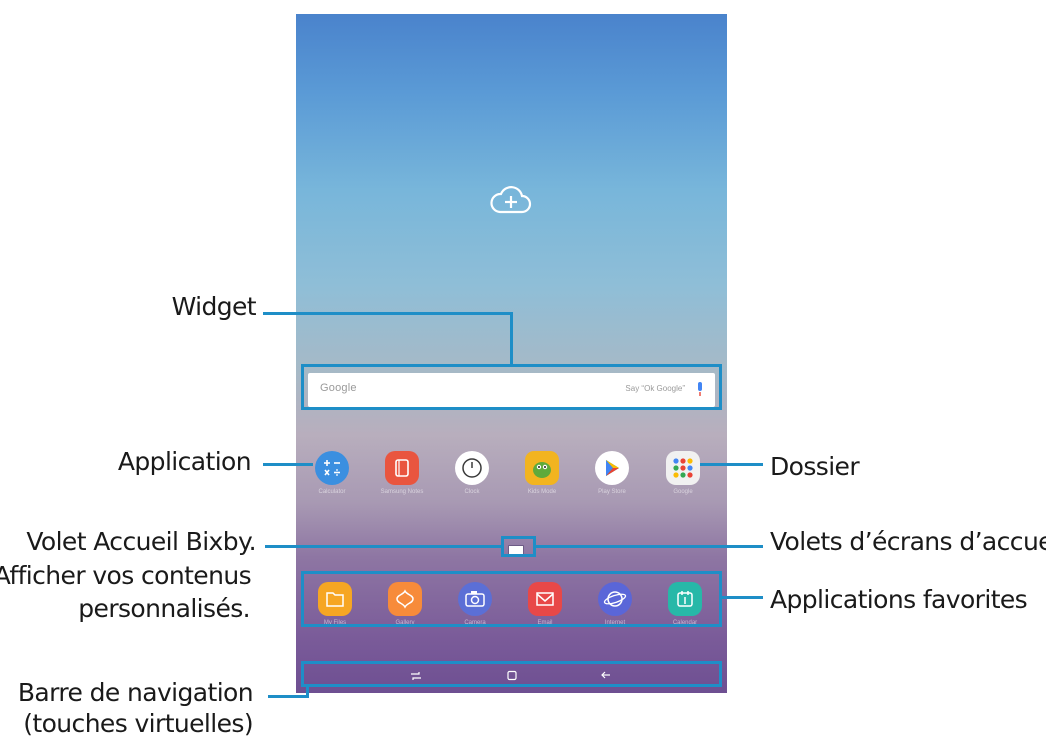 The height and width of the screenshot is (738, 1046). What do you see at coordinates (649, 546) in the screenshot?
I see `leader-line-home-panels` at bounding box center [649, 546].